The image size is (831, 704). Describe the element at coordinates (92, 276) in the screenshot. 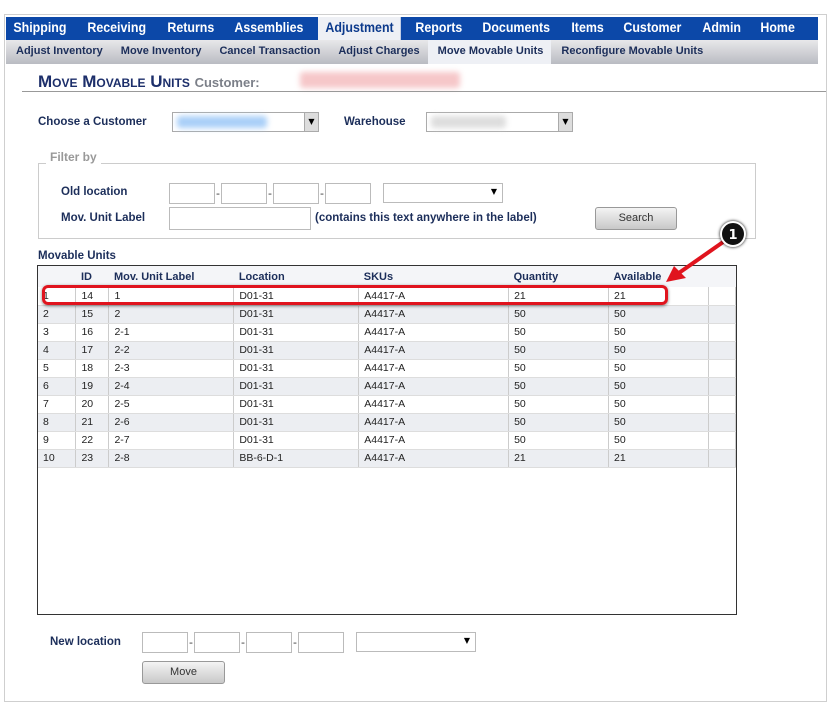

I see `column-header: ID` at that location.